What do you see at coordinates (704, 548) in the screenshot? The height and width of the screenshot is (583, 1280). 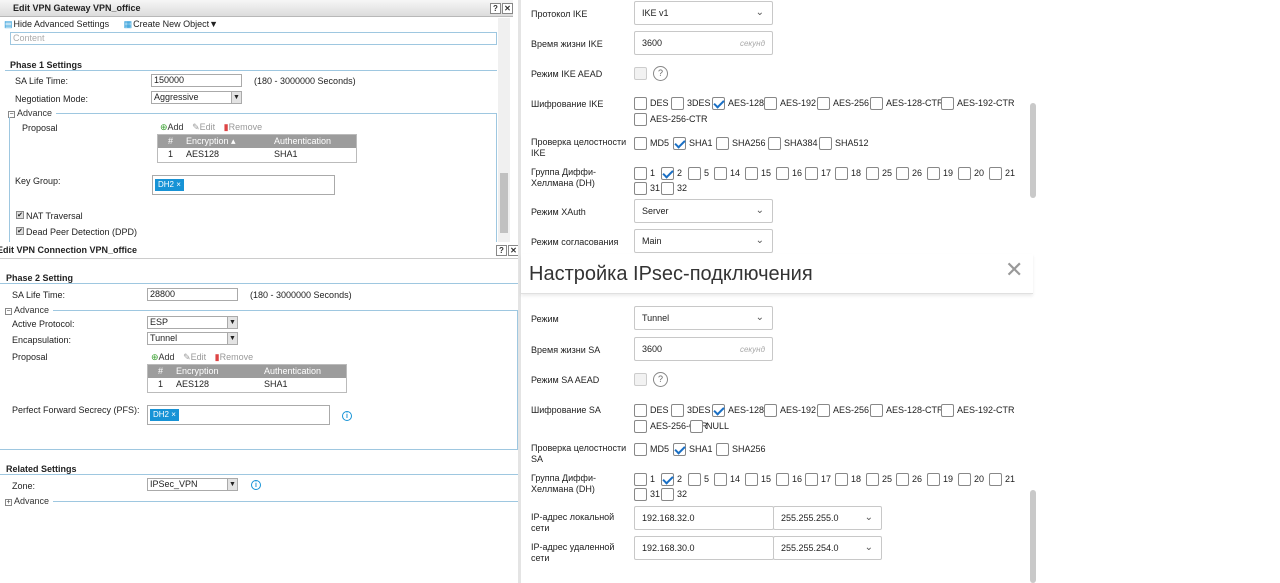 I see `remote-ip-input: 192.168.30.0` at bounding box center [704, 548].